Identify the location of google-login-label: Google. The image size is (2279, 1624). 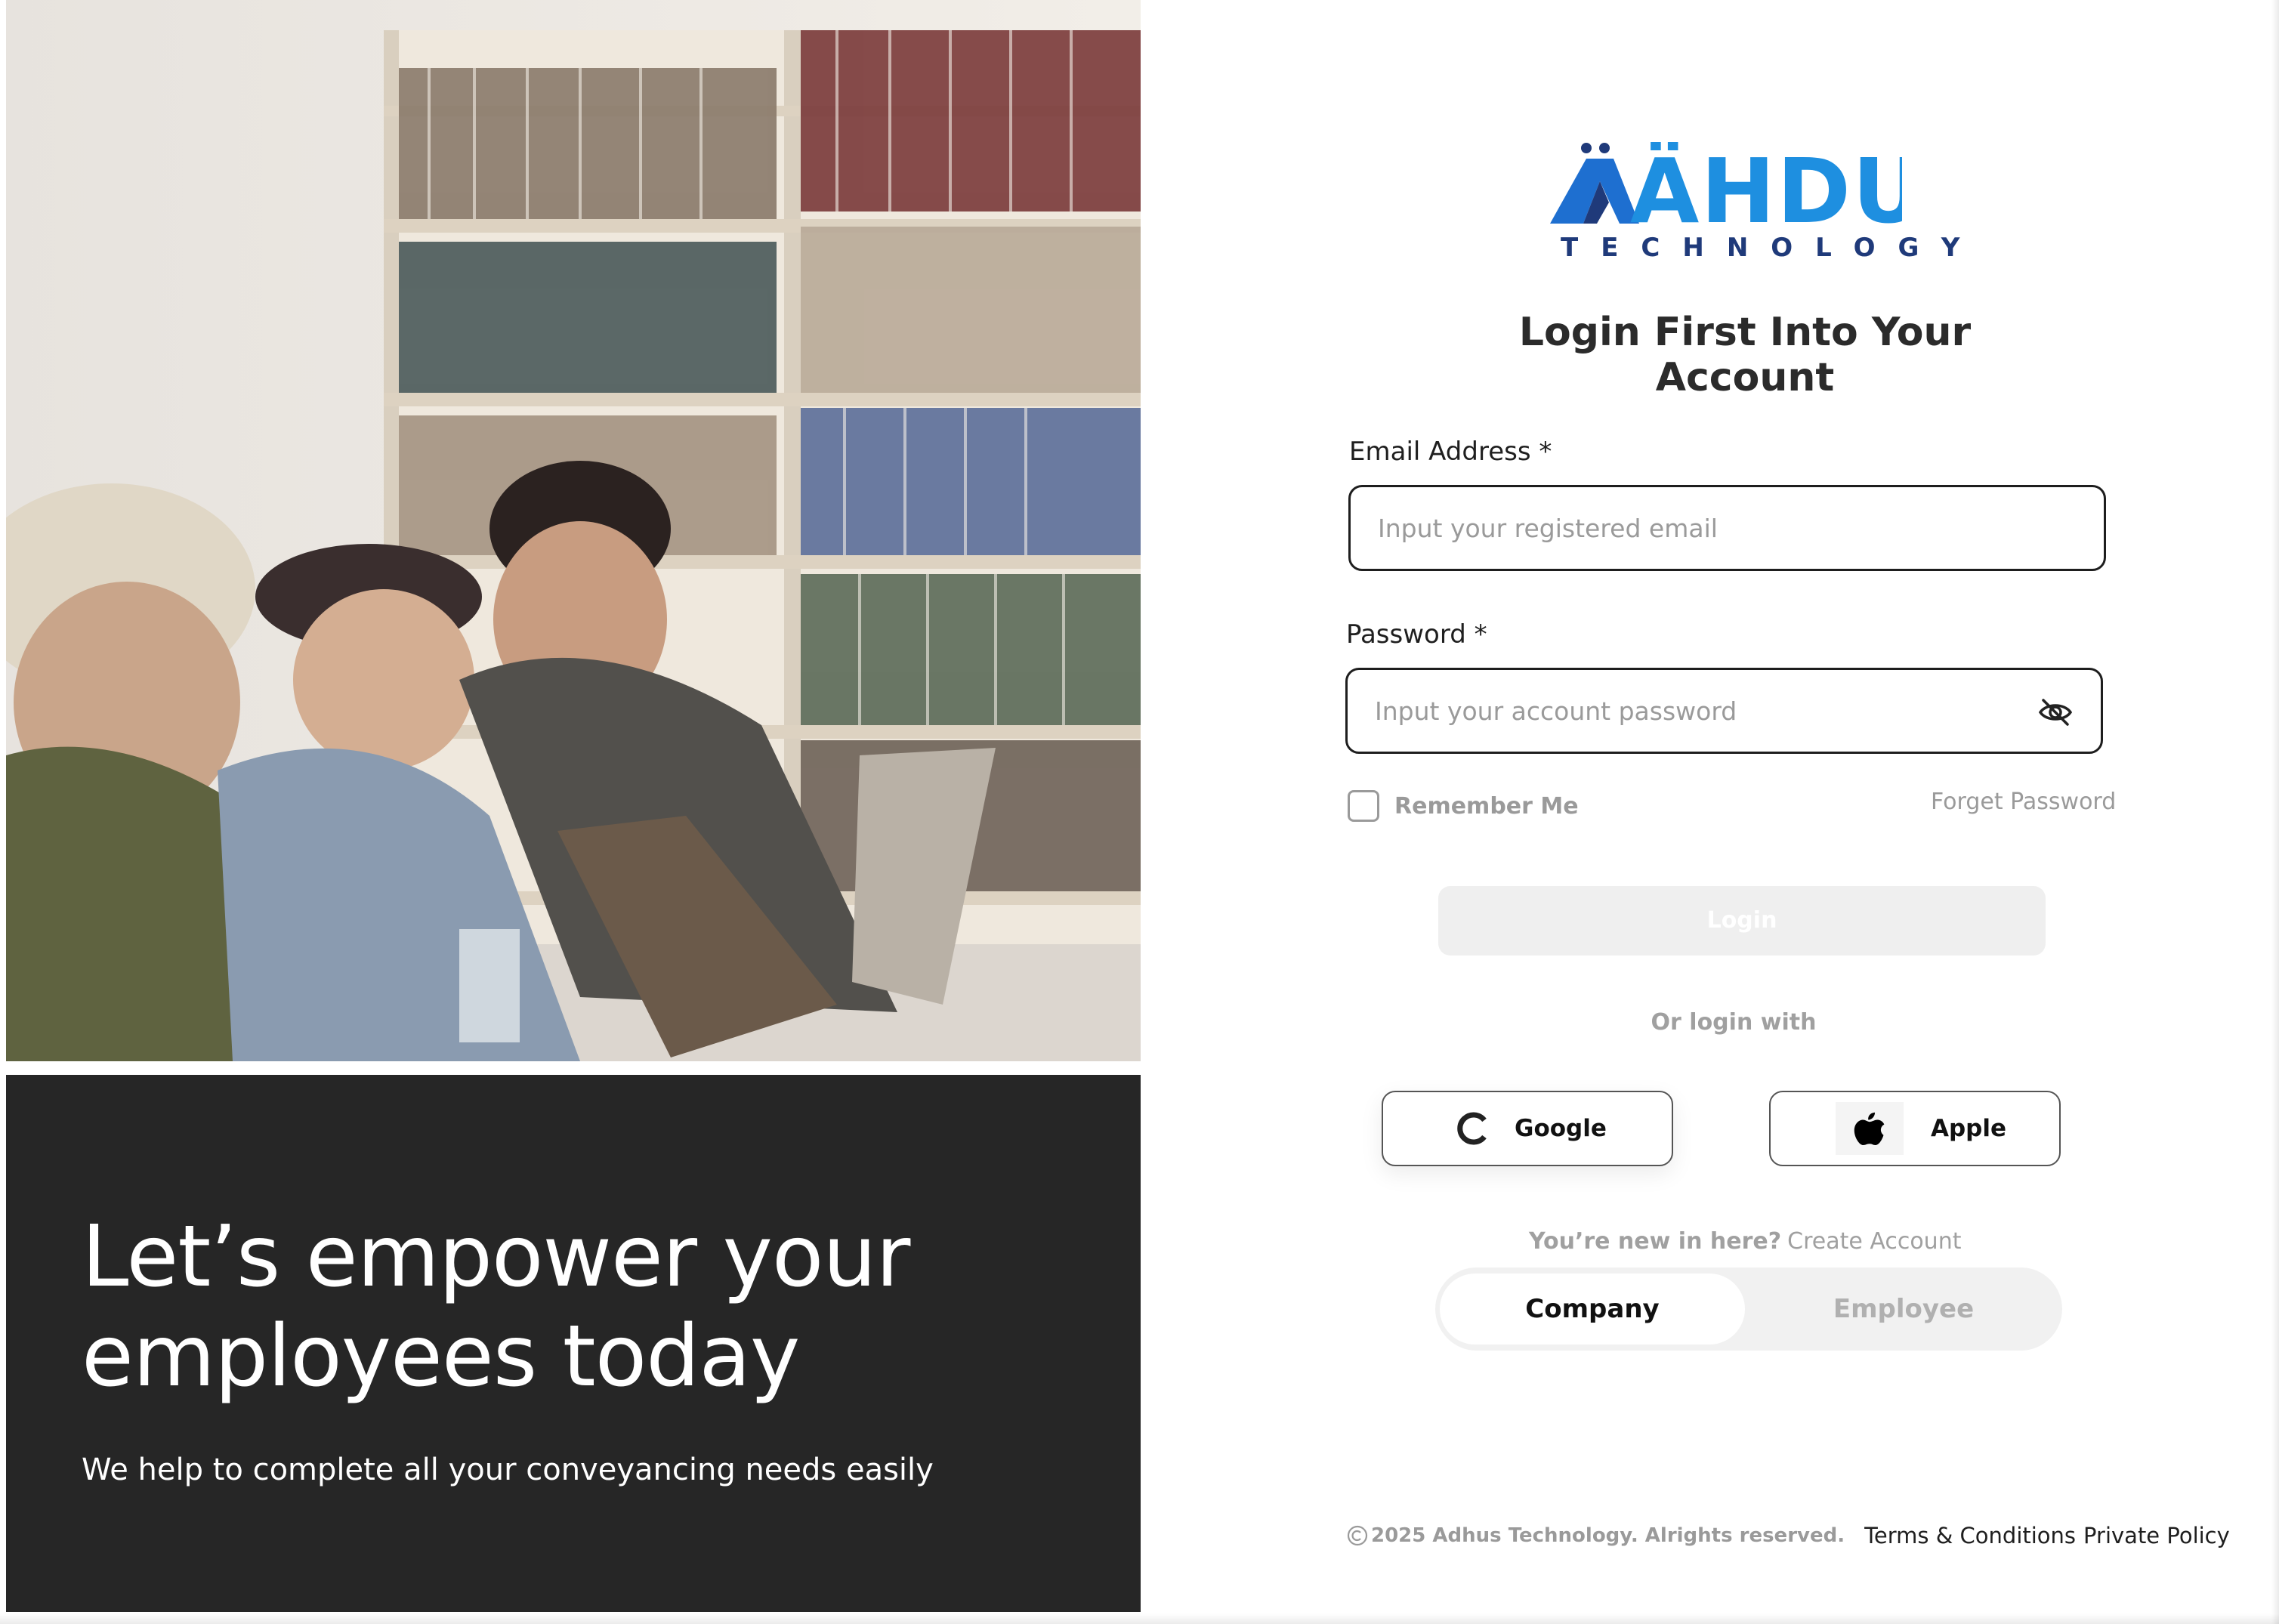
(1561, 1128).